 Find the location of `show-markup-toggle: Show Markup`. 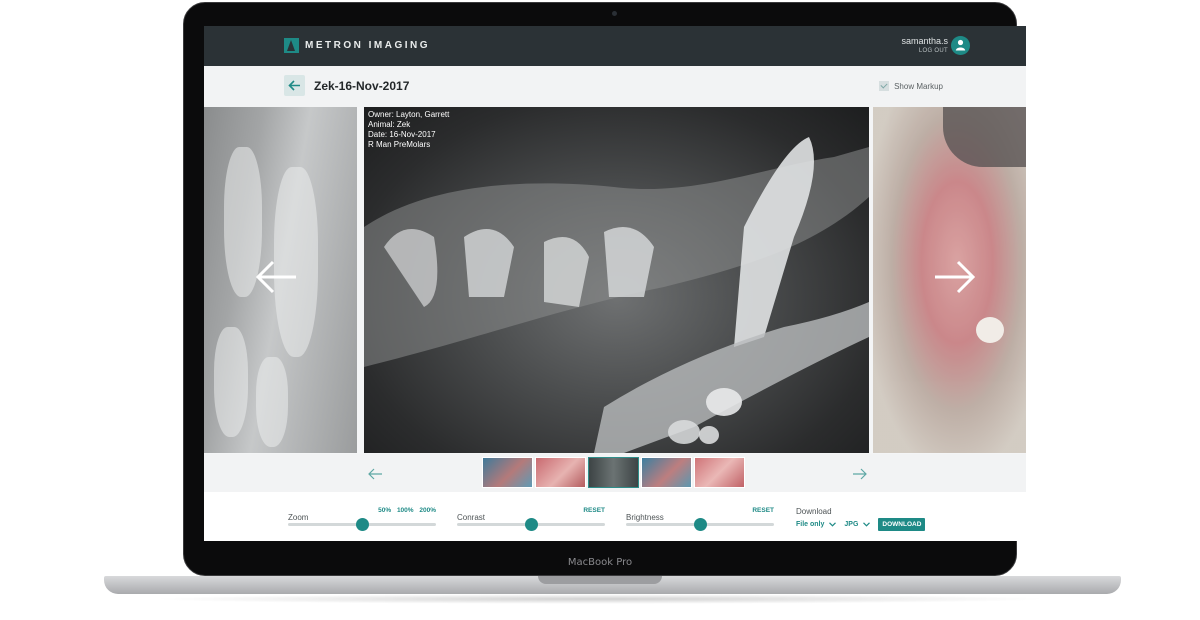

show-markup-toggle: Show Markup is located at coordinates (911, 86).